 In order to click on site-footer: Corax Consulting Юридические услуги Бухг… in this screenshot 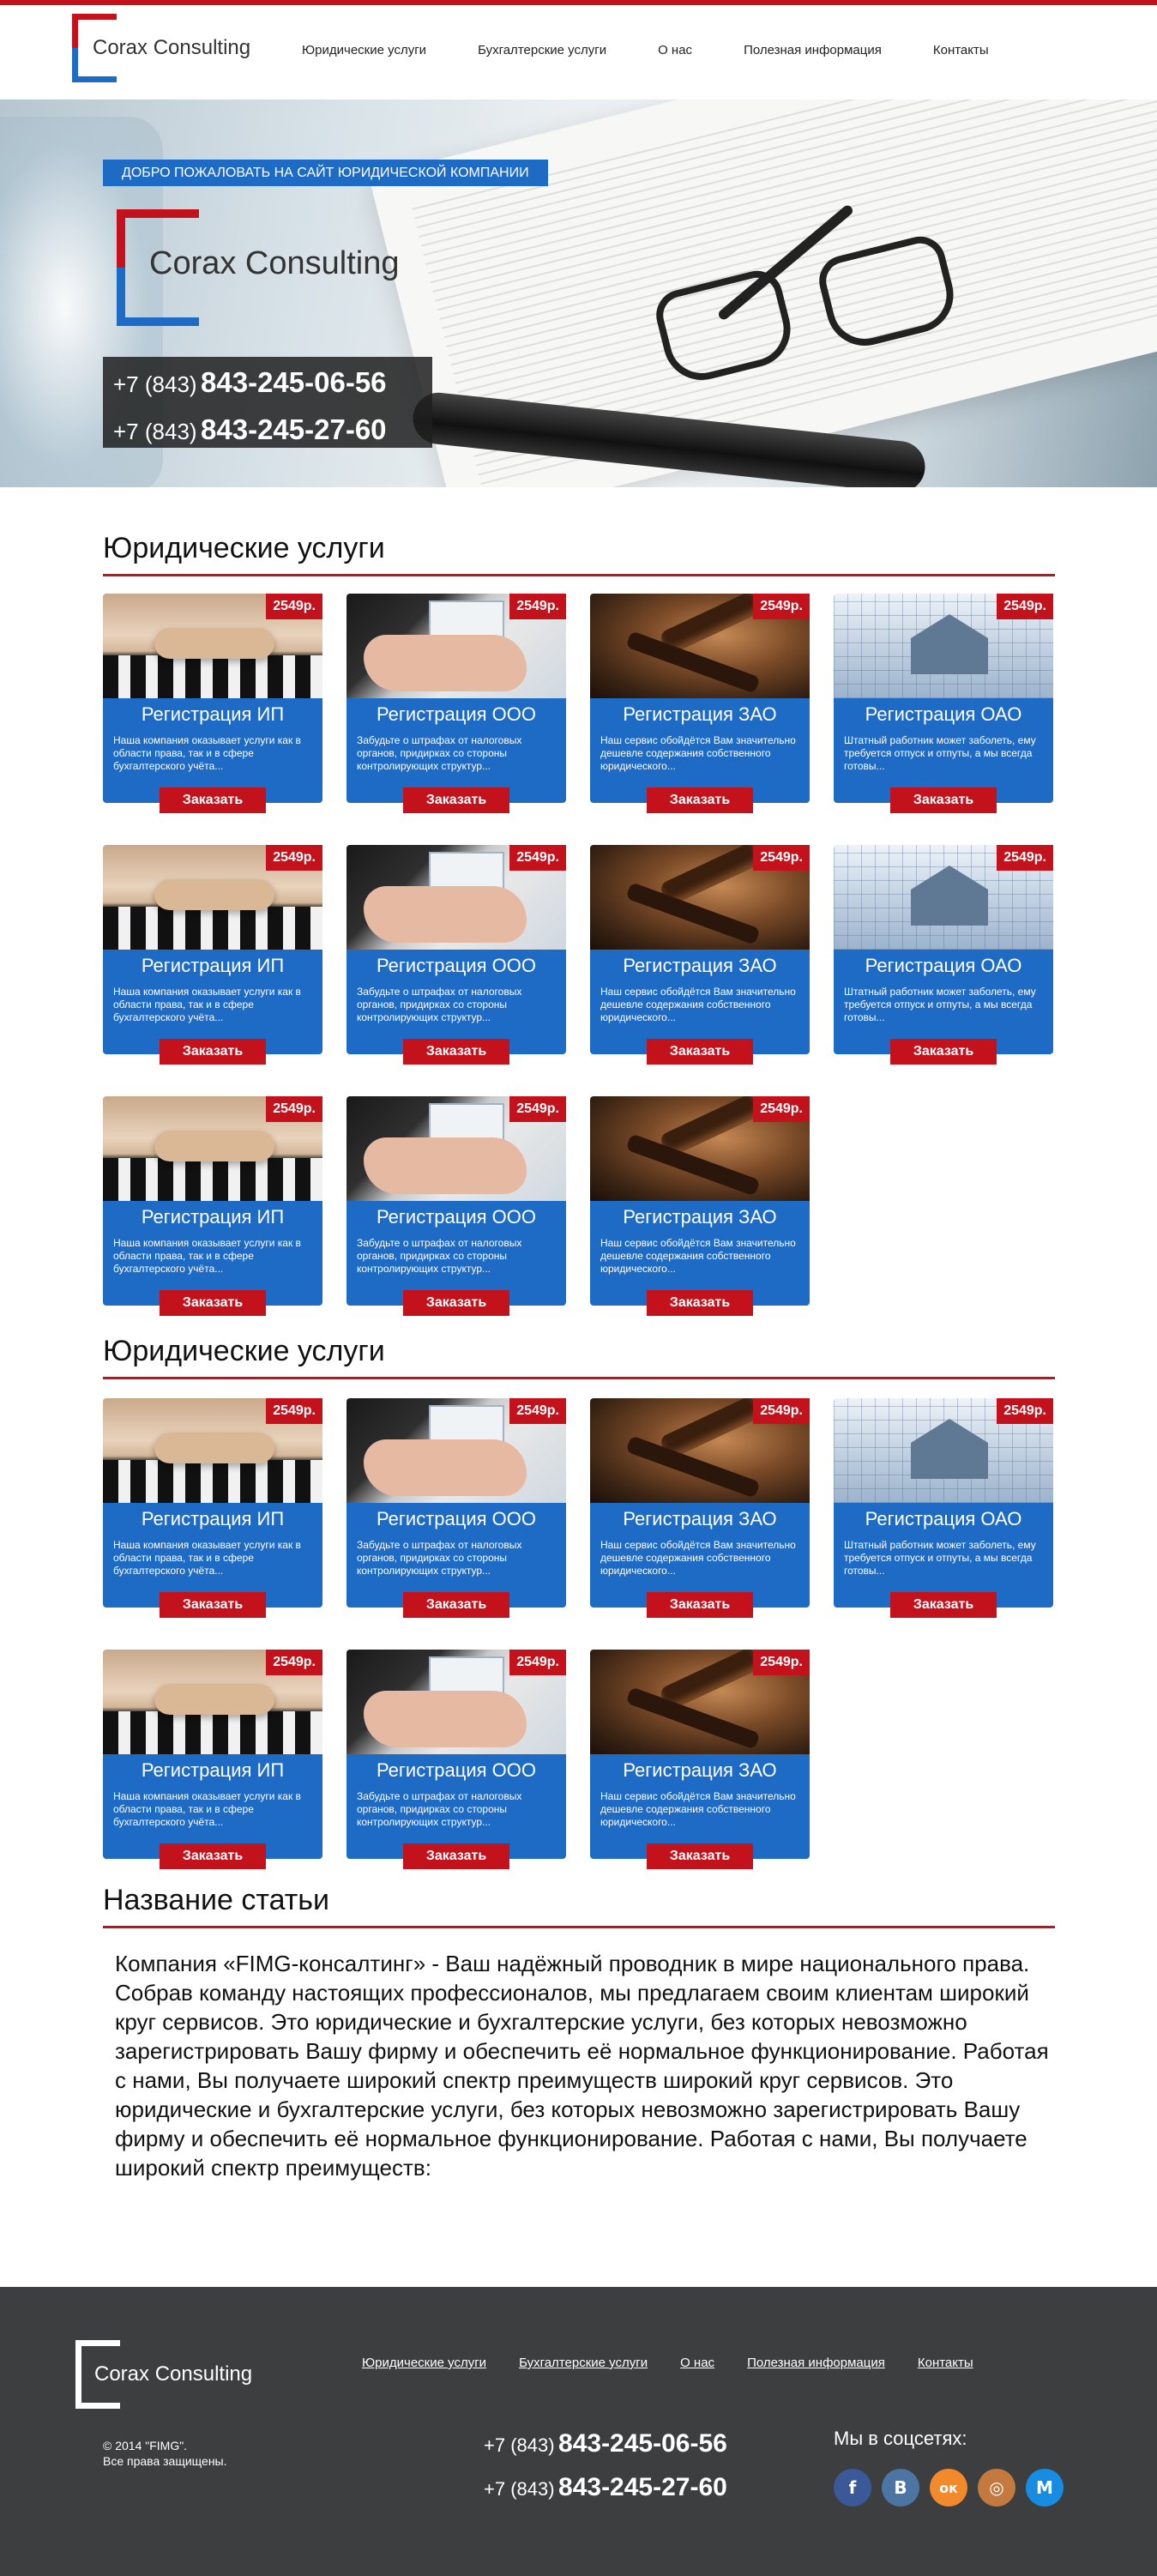, I will do `click(578, 2431)`.